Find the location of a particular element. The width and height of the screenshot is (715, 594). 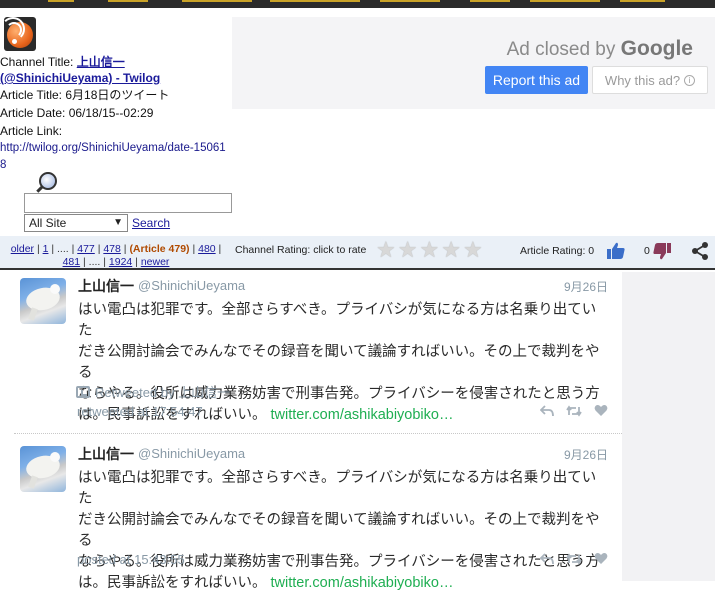

channel-title-label: Channel Title: is located at coordinates (37, 62).